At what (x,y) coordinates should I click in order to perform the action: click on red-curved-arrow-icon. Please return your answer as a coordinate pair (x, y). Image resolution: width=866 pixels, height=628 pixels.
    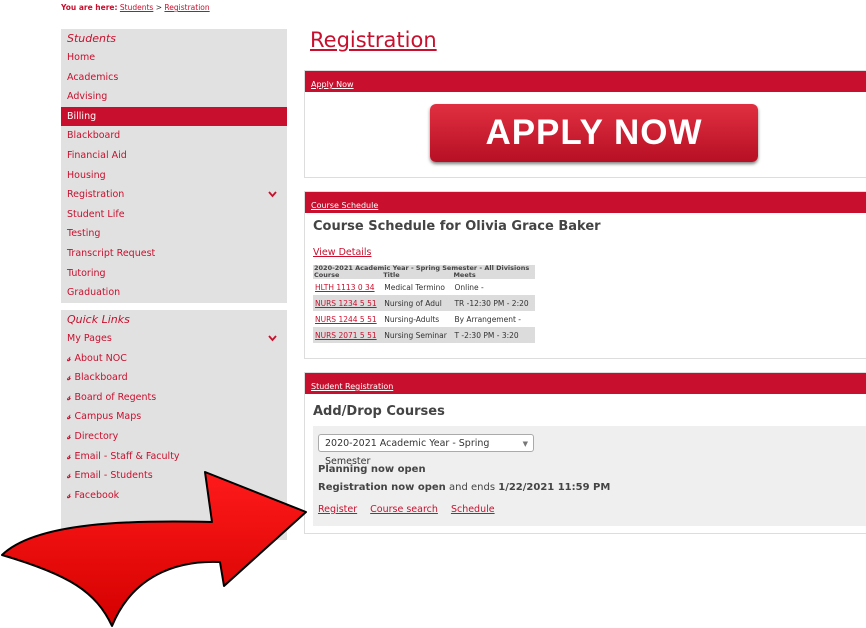
    Looking at the image, I should click on (154, 549).